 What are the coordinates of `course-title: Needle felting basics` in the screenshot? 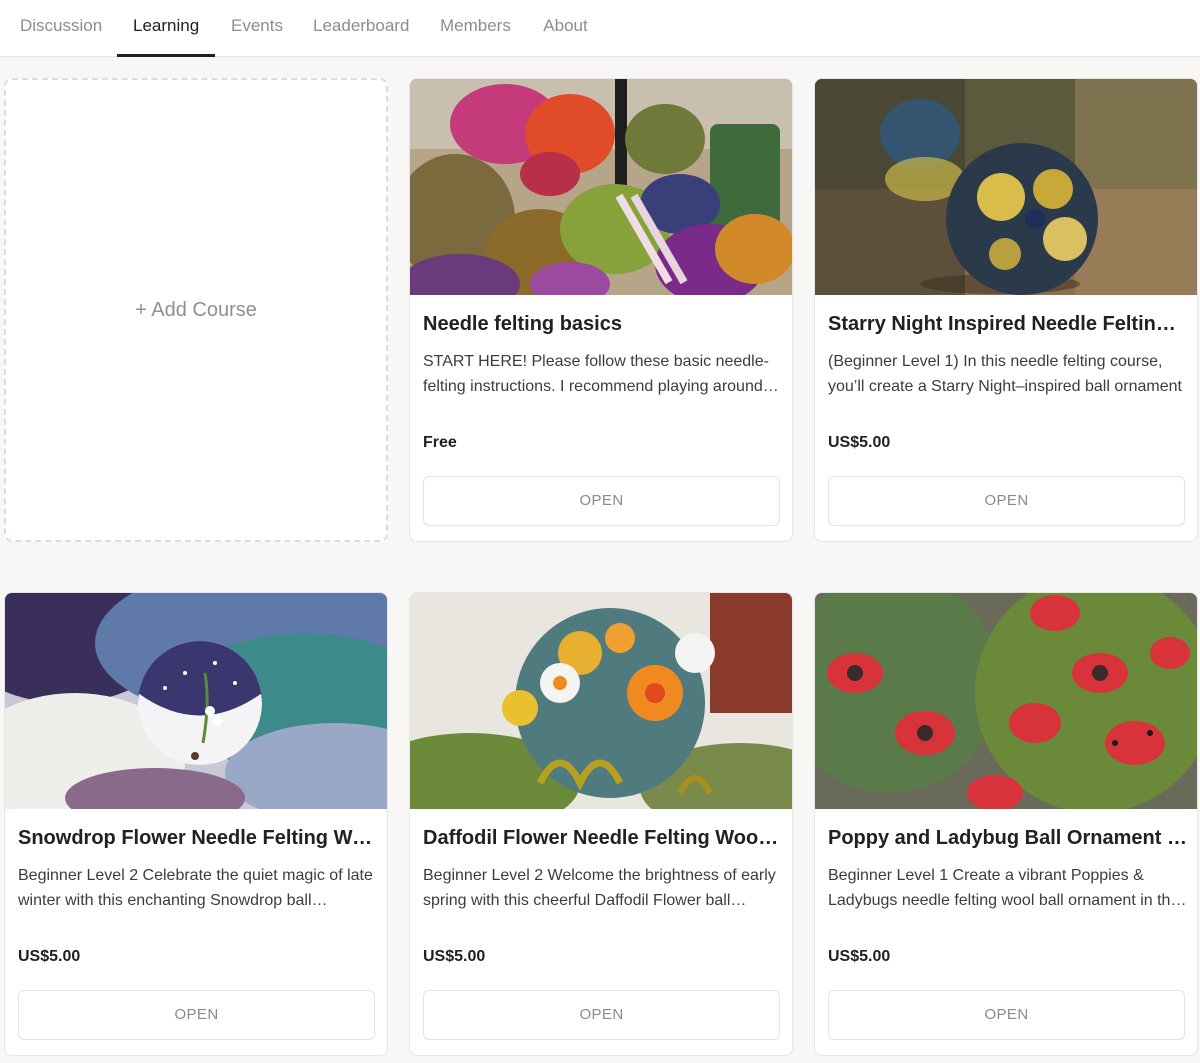 It's located at (603, 324).